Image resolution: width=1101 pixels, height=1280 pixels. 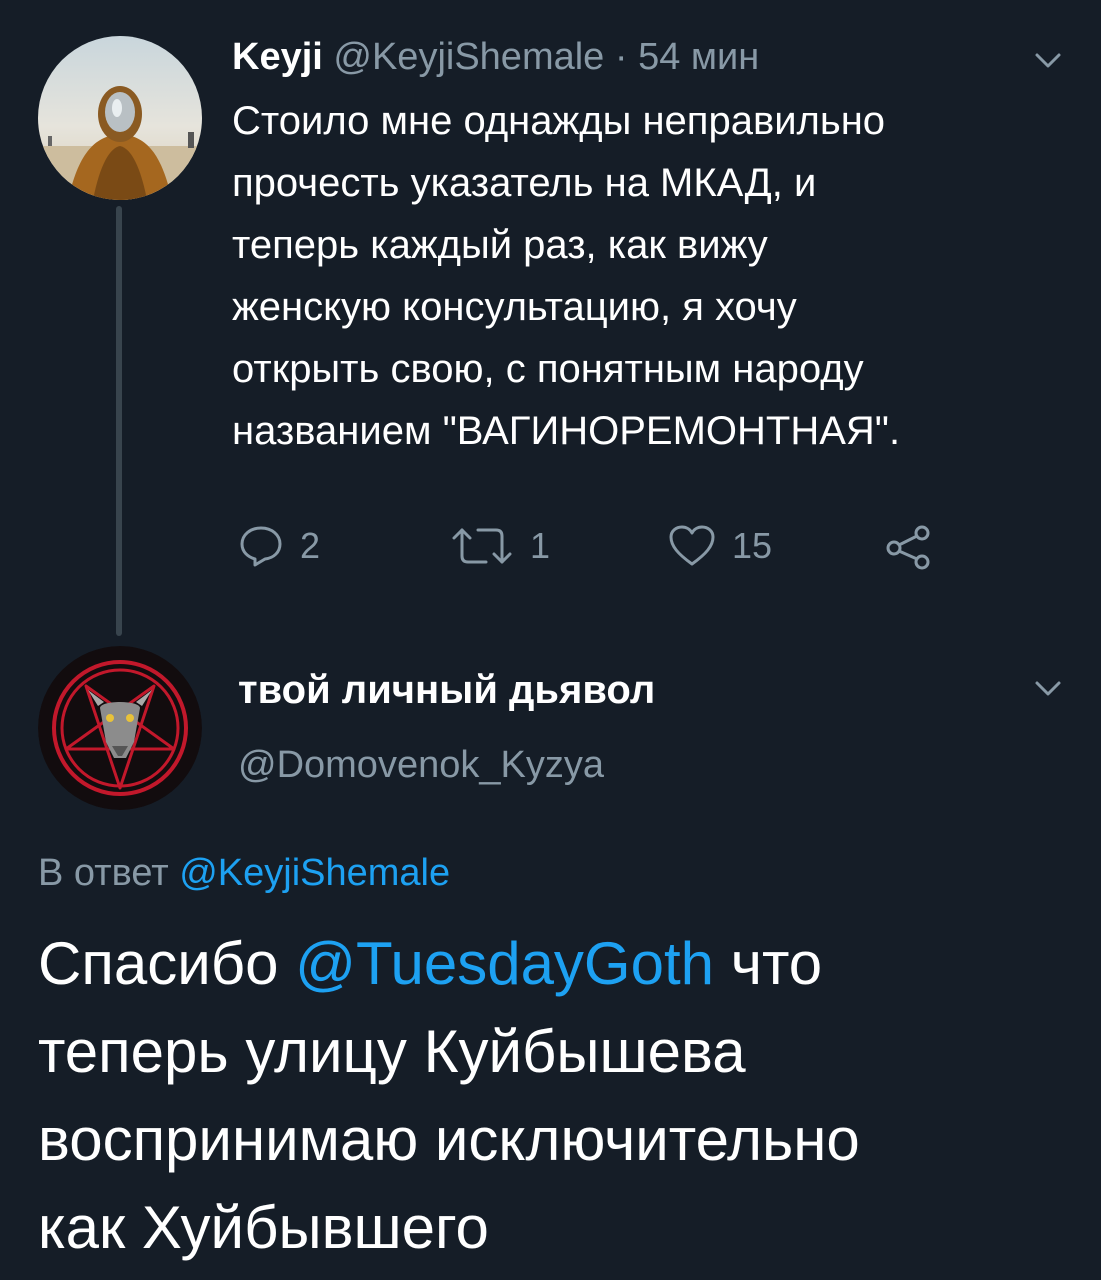 What do you see at coordinates (468, 57) in the screenshot?
I see `author-handle: @KeyjiShemale` at bounding box center [468, 57].